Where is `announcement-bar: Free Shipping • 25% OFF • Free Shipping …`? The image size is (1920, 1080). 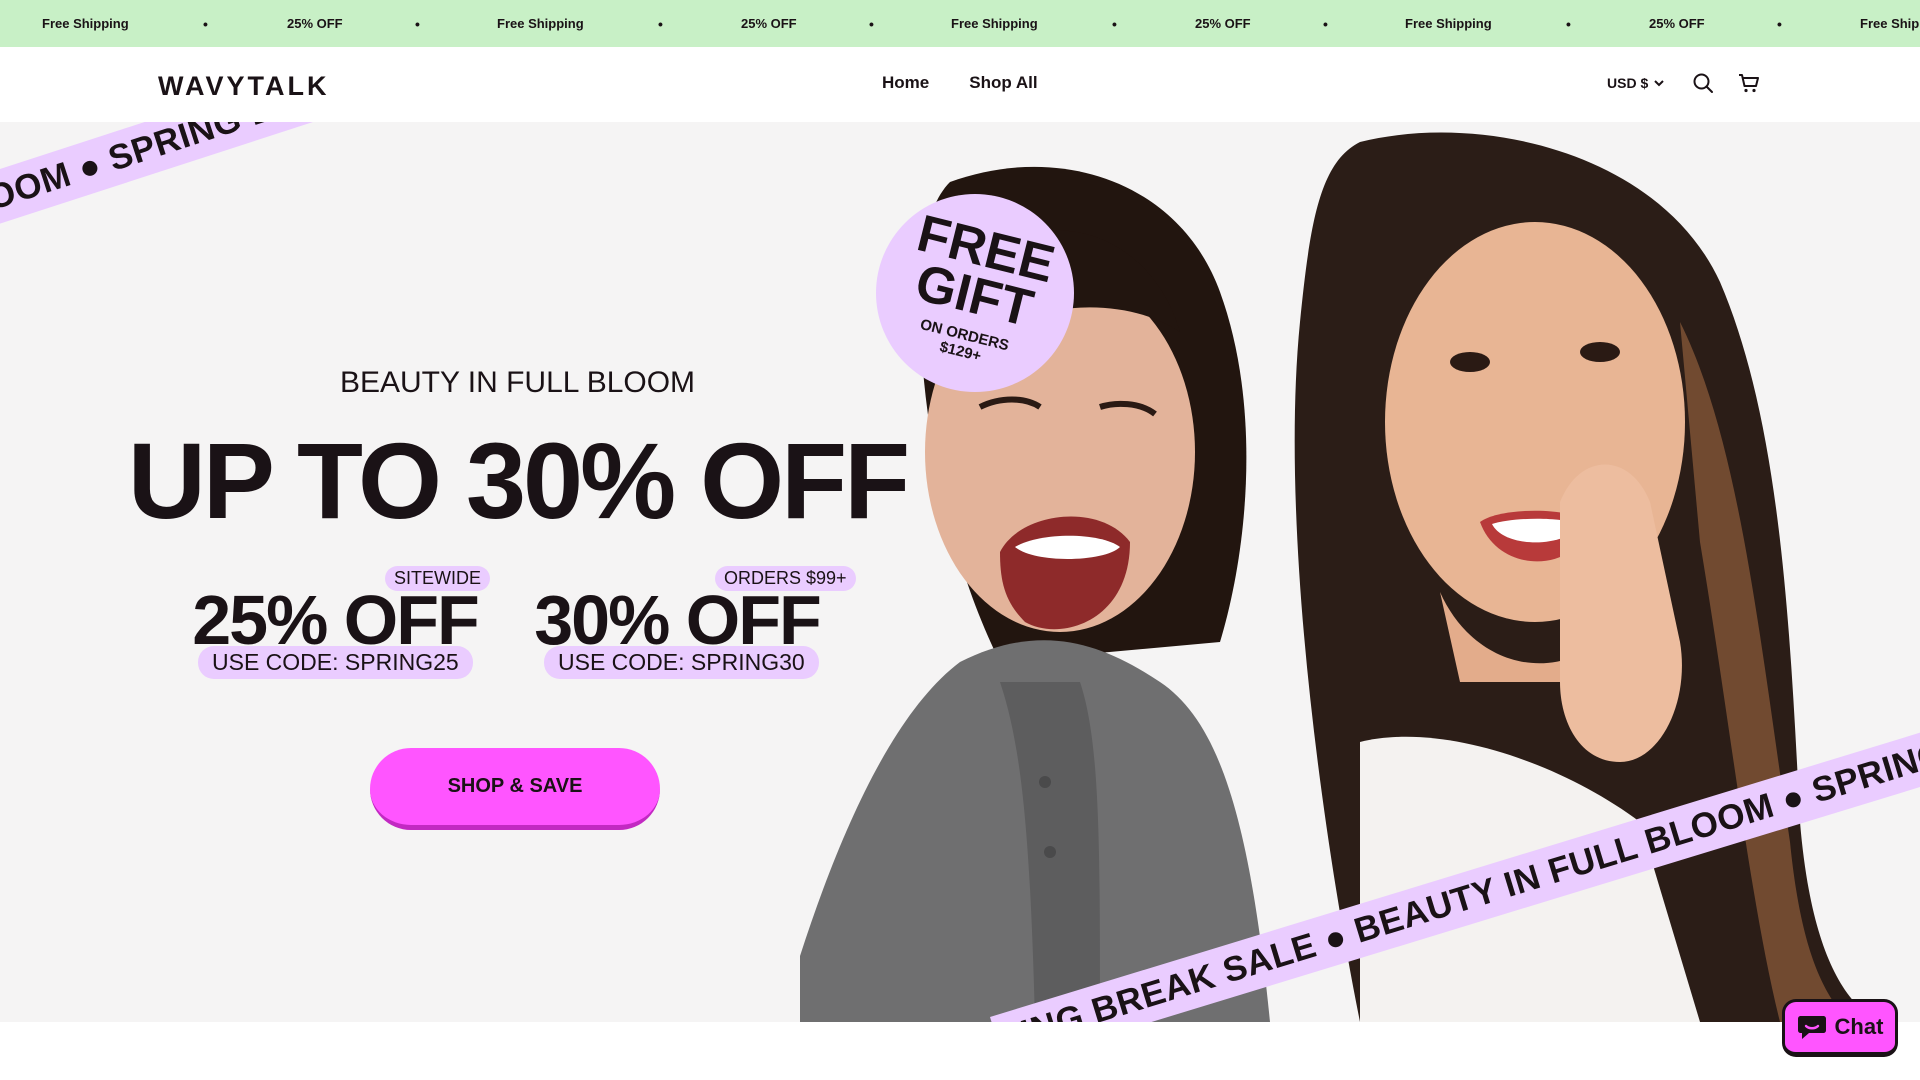 announcement-bar: Free Shipping • 25% OFF • Free Shipping … is located at coordinates (960, 23).